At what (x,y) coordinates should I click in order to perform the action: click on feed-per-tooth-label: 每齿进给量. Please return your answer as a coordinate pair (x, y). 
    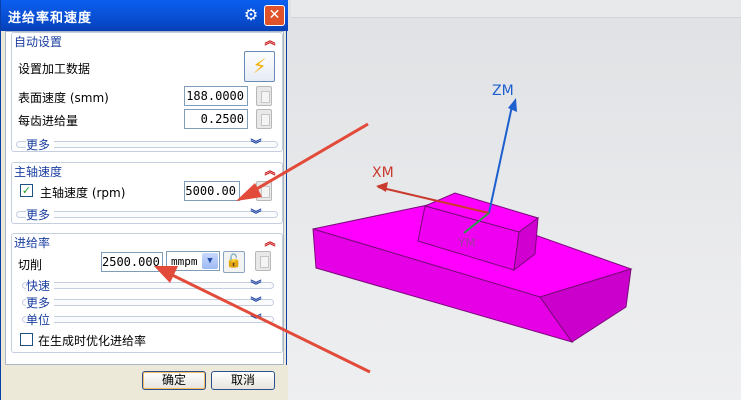
    Looking at the image, I should click on (48, 121).